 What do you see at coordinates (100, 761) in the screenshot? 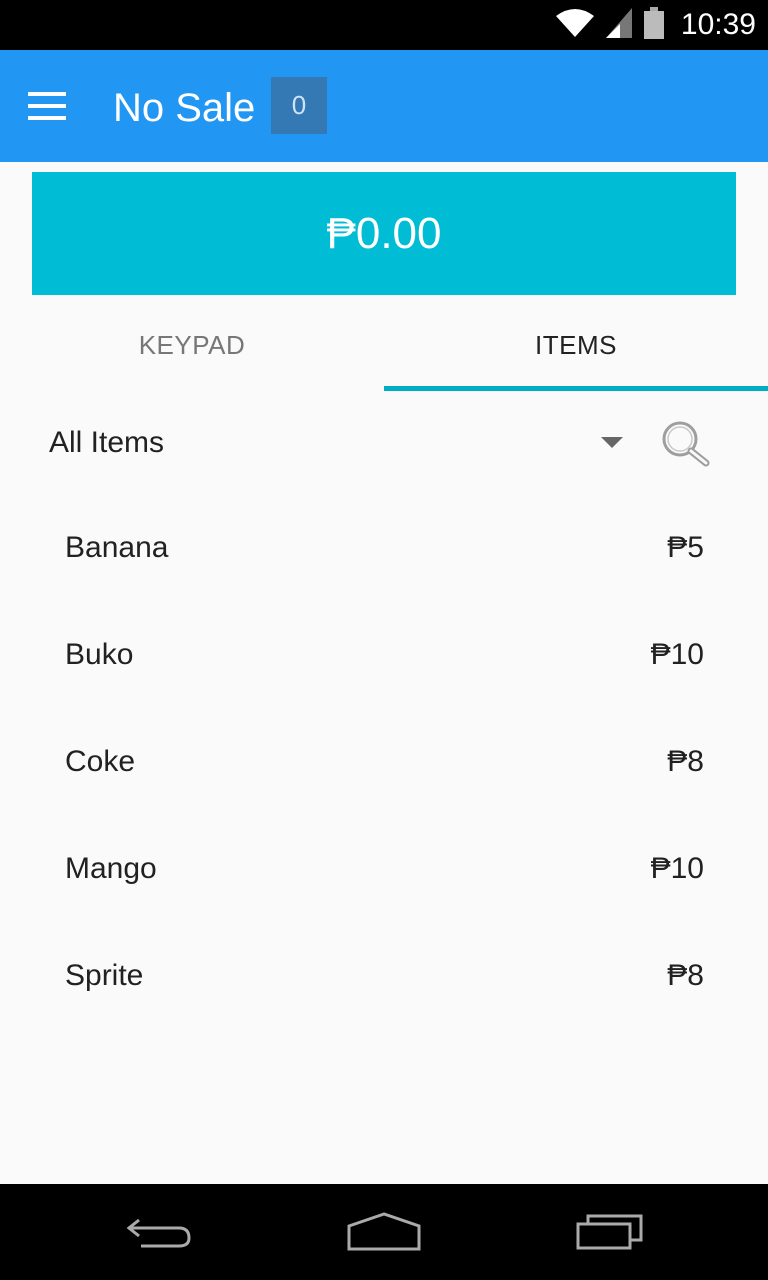
I see `item-name: Coke` at bounding box center [100, 761].